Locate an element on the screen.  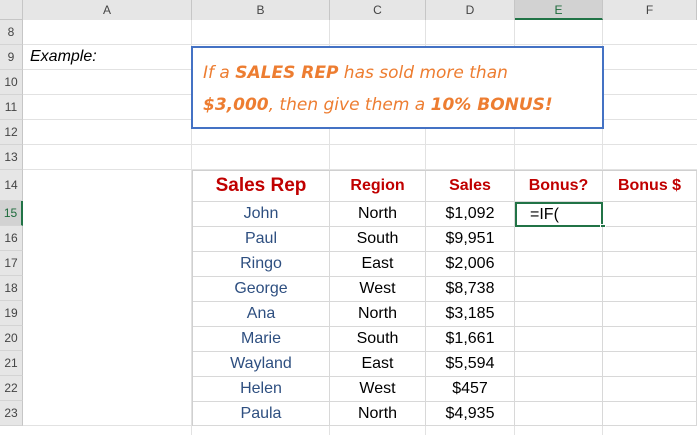
row-header-22: 22 is located at coordinates (11, 388).